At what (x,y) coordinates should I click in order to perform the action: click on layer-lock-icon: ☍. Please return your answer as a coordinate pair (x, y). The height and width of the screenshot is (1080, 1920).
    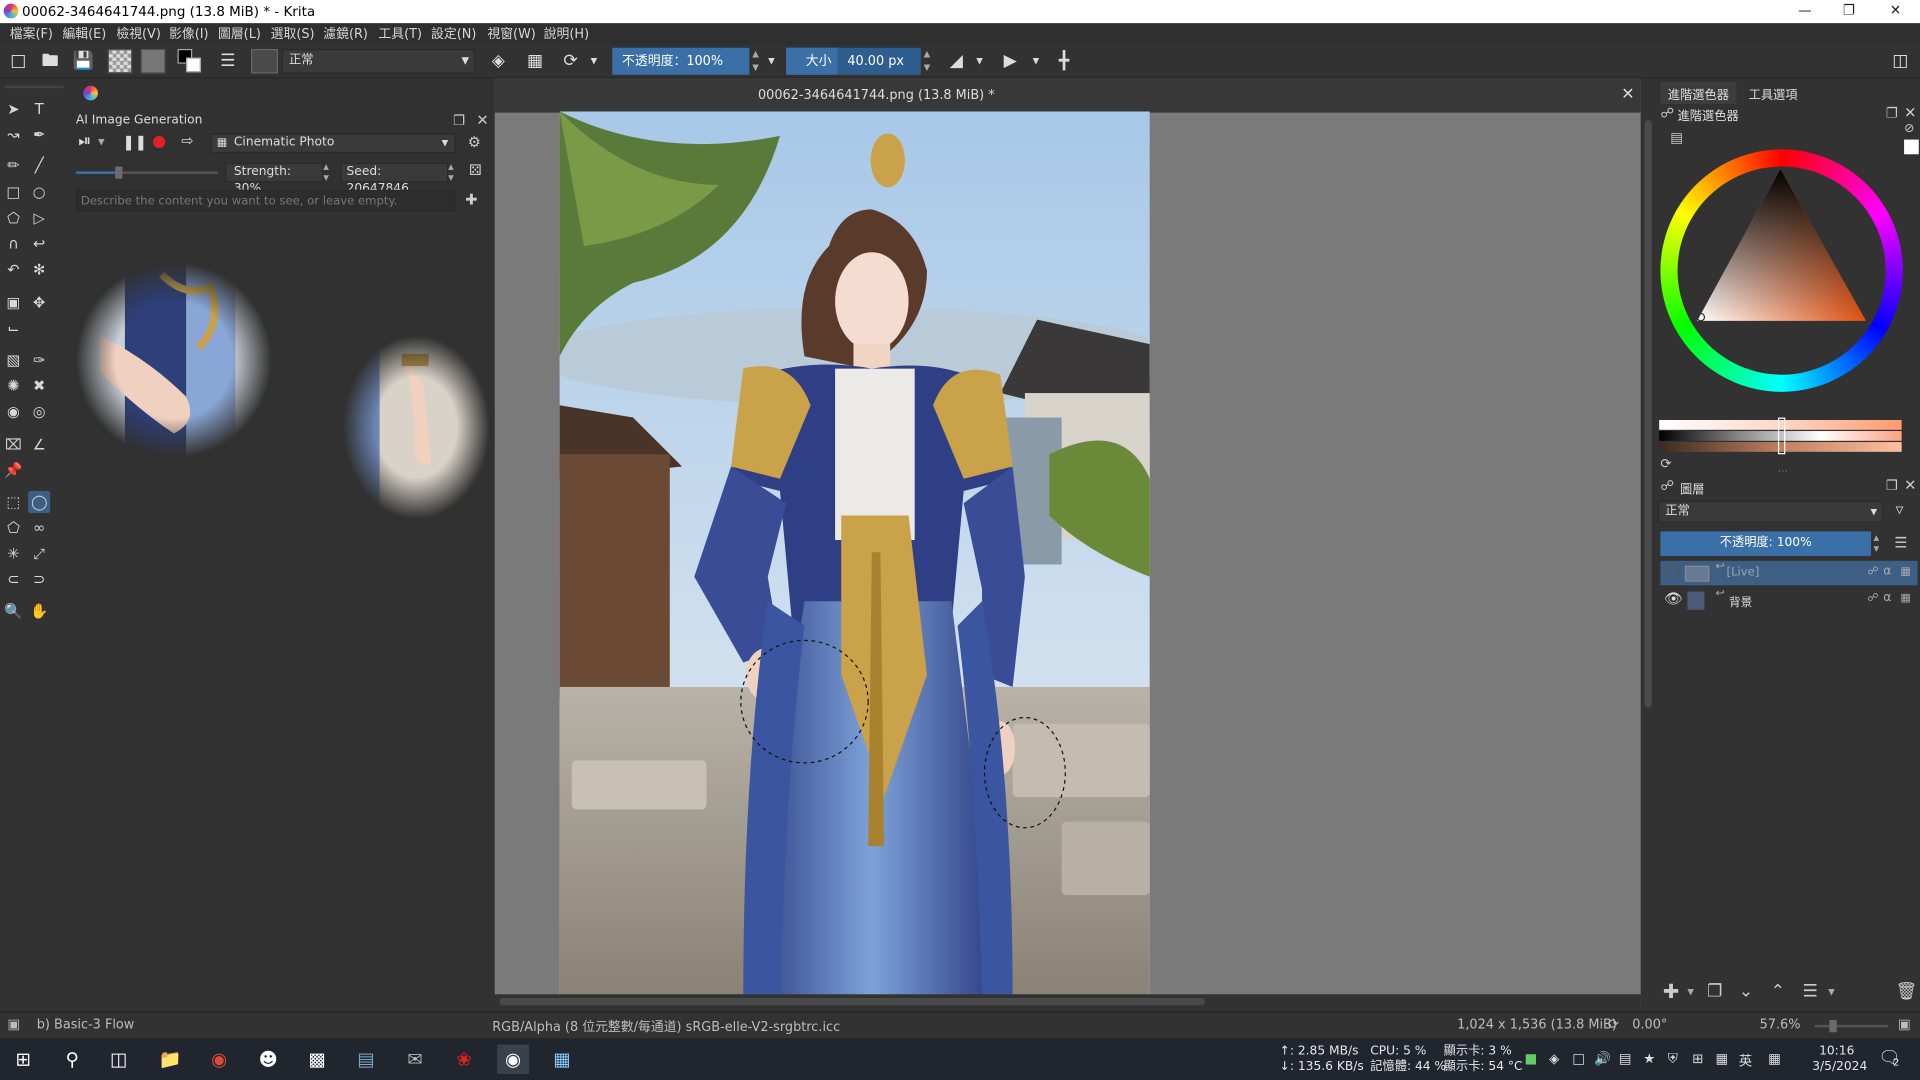
    Looking at the image, I should click on (1872, 572).